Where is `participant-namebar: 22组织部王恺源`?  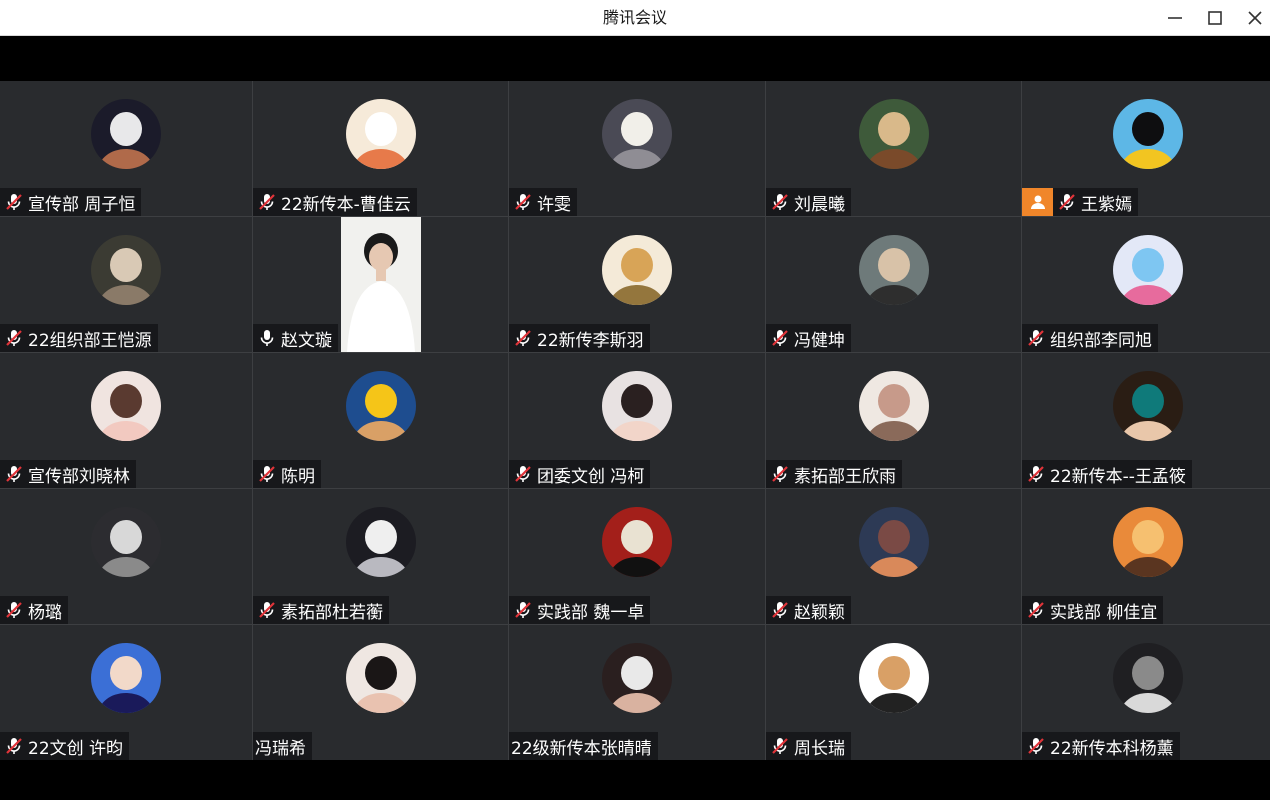 participant-namebar: 22组织部王恺源 is located at coordinates (79, 338).